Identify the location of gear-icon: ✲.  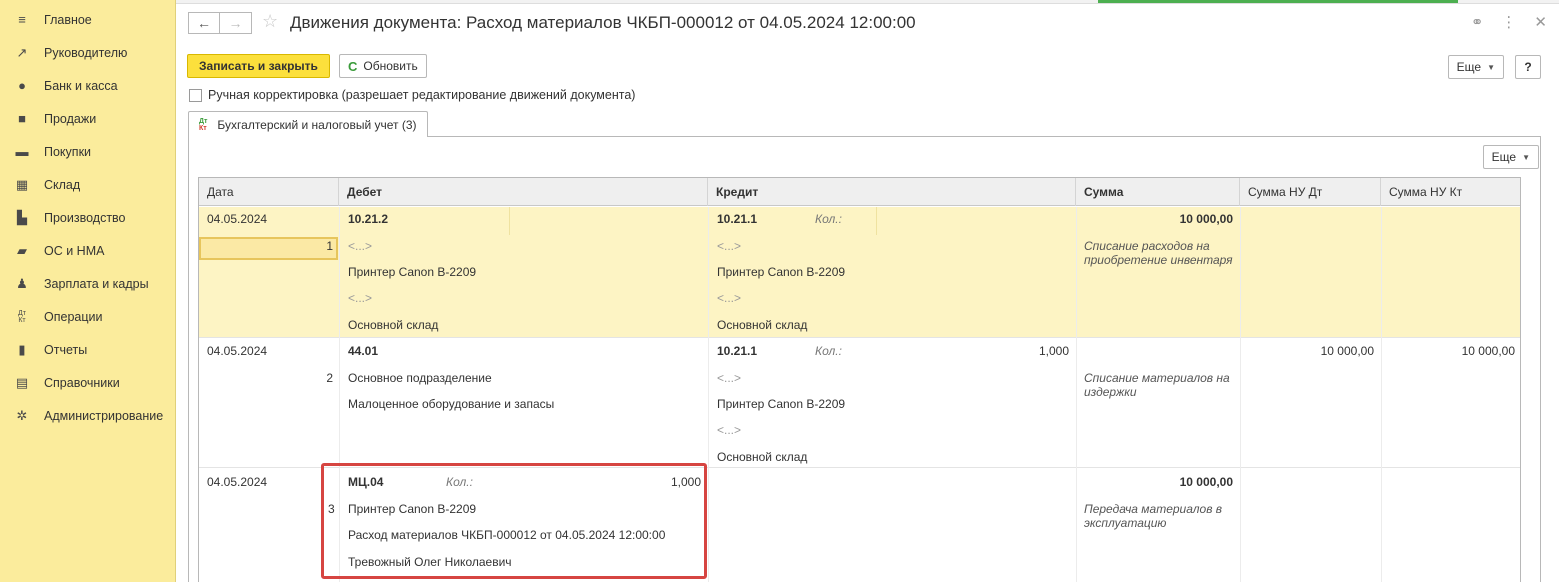
(22, 415).